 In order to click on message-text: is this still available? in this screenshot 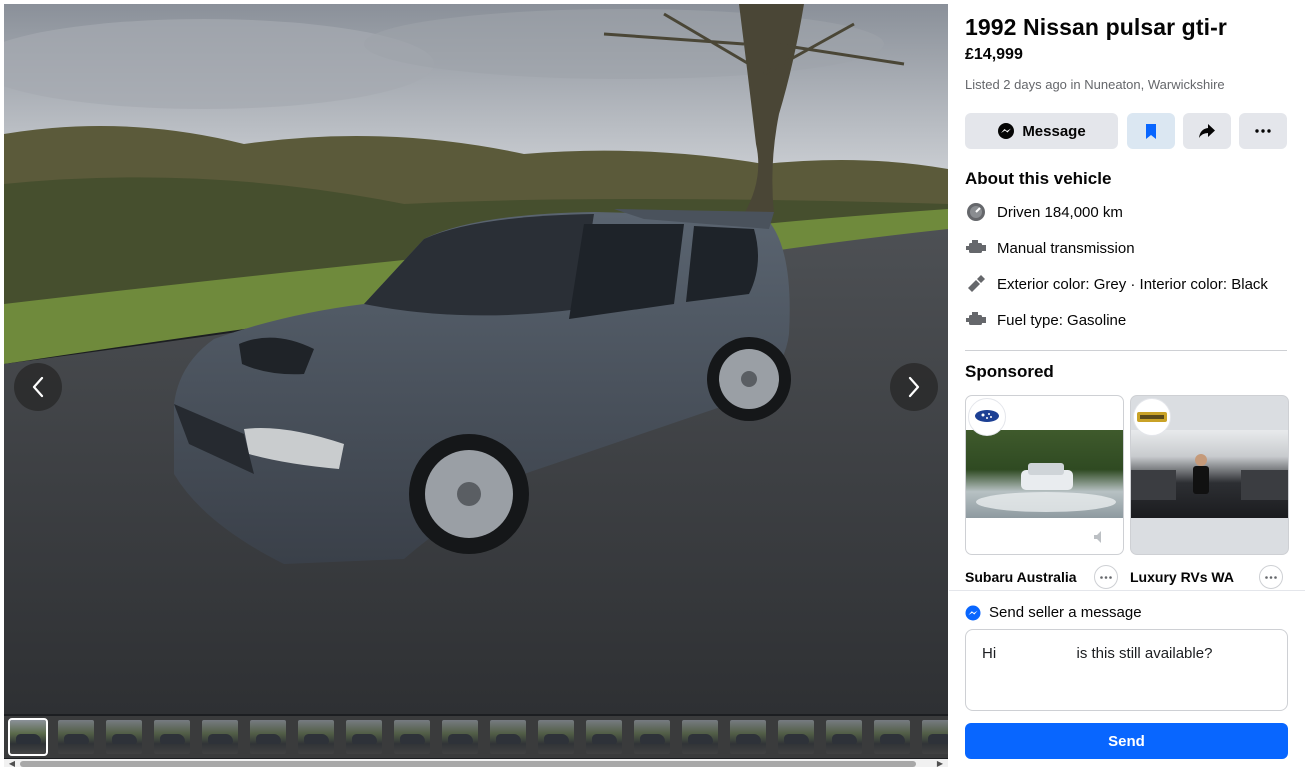, I will do `click(1144, 653)`.